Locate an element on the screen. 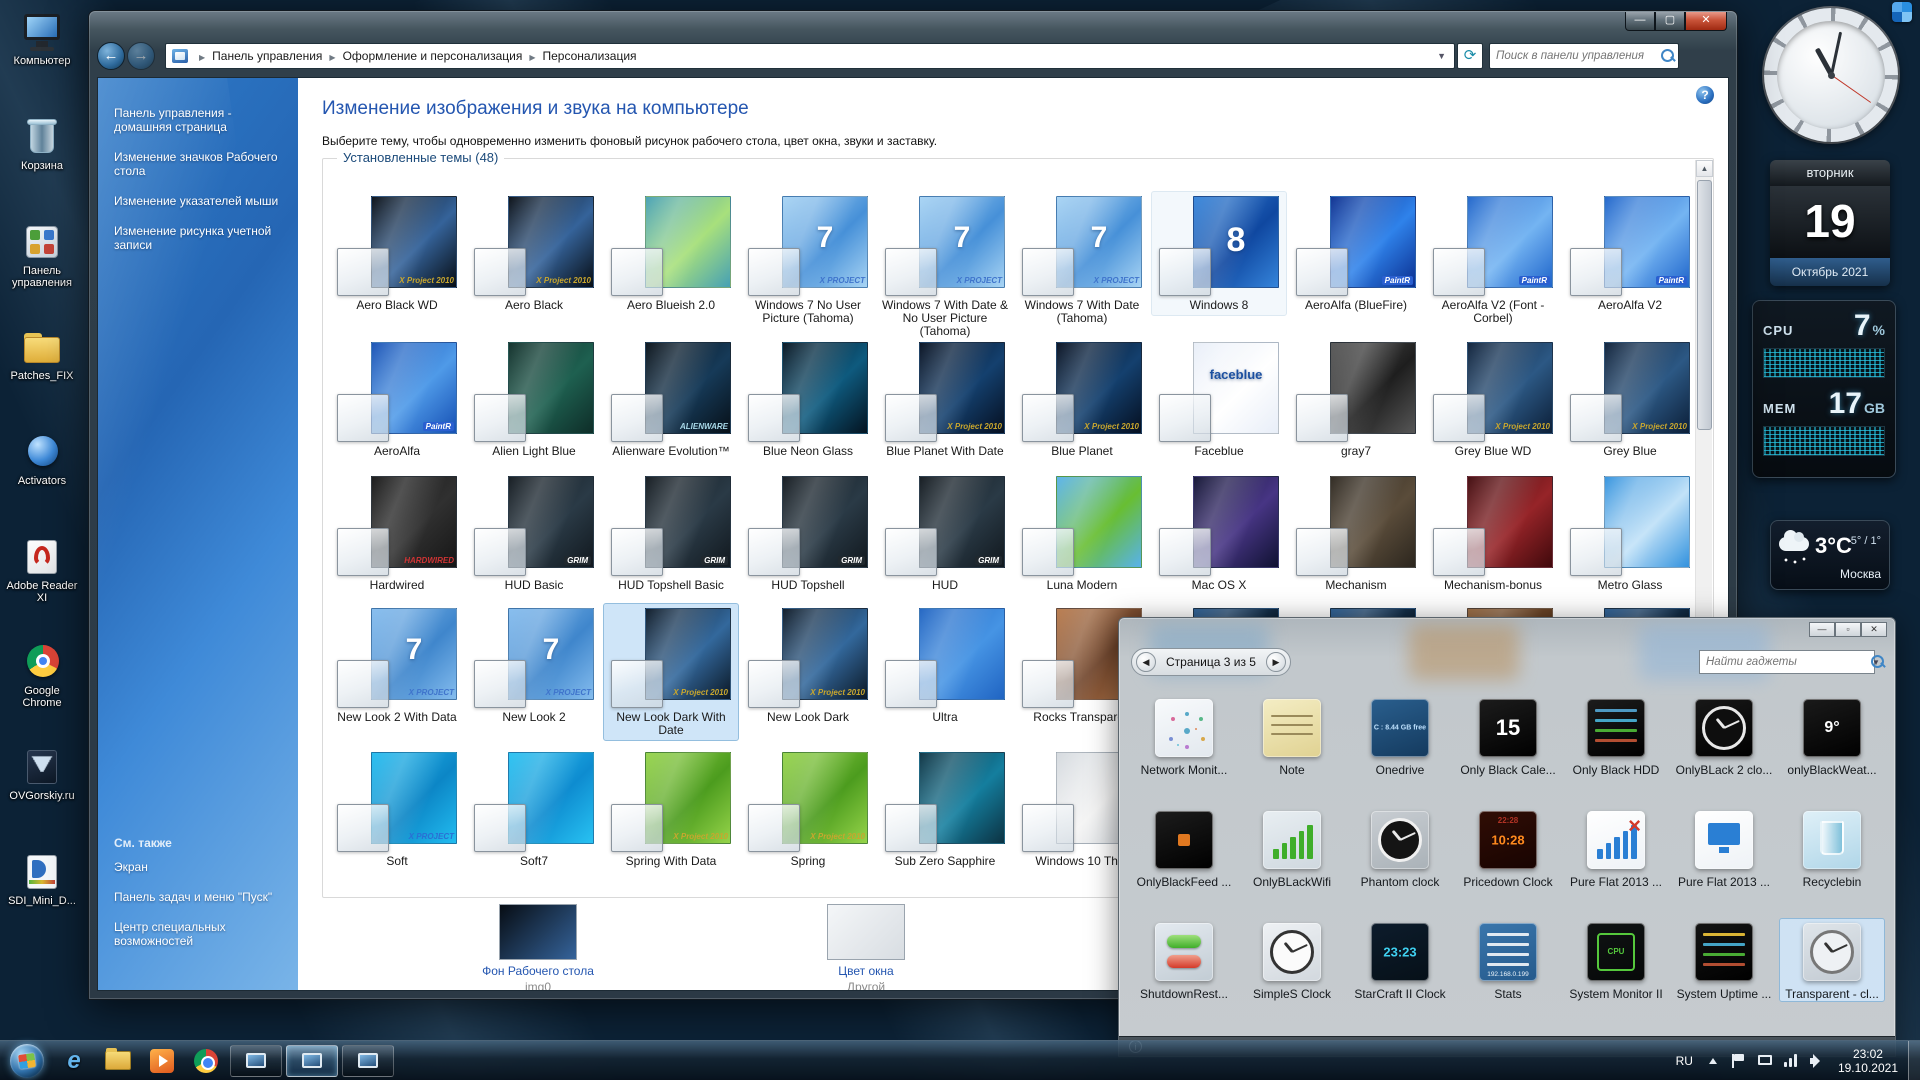 This screenshot has height=1080, width=1920. theme-item: X Project 2010 Grey Blue WD is located at coordinates (1493, 399).